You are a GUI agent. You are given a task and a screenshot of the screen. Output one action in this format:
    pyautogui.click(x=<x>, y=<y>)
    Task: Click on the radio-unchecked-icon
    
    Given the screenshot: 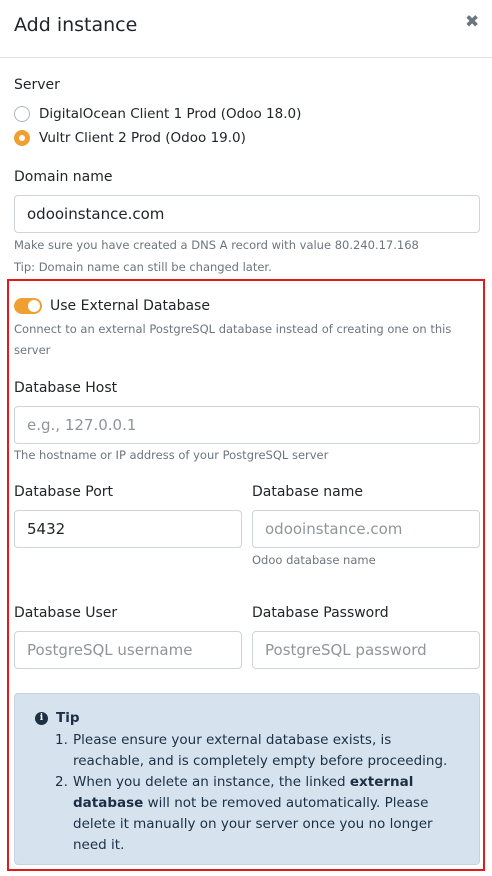 What is the action you would take?
    pyautogui.click(x=22, y=114)
    